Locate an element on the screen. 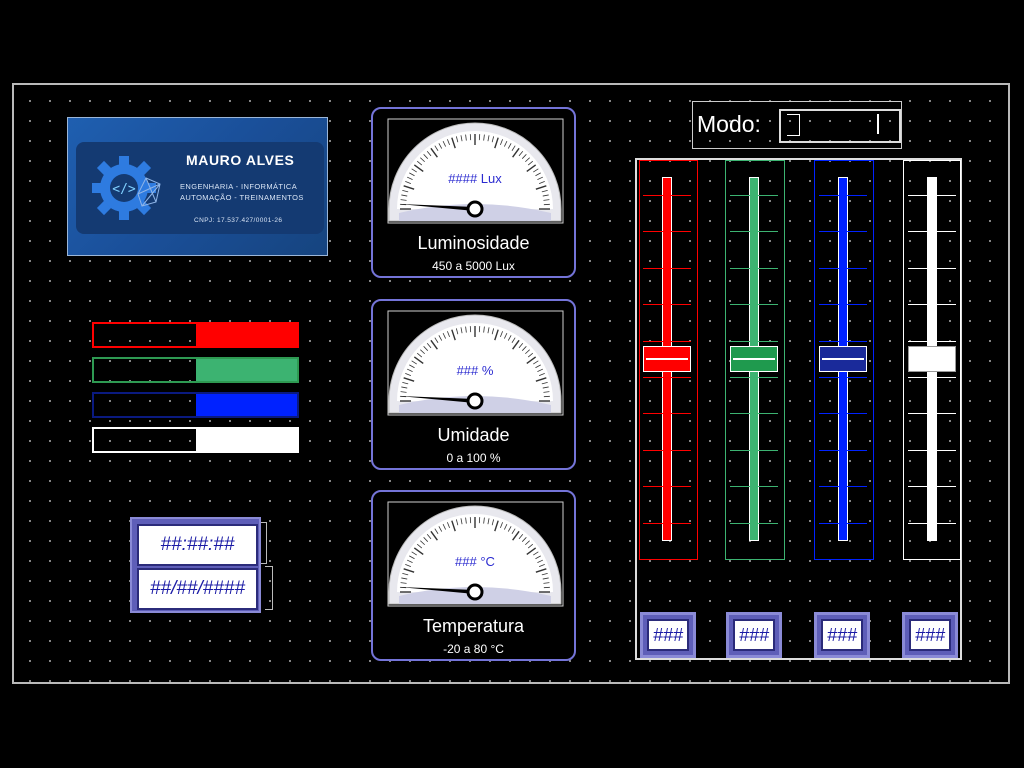 This screenshot has width=1024, height=768. color-bar-white is located at coordinates (195, 440).